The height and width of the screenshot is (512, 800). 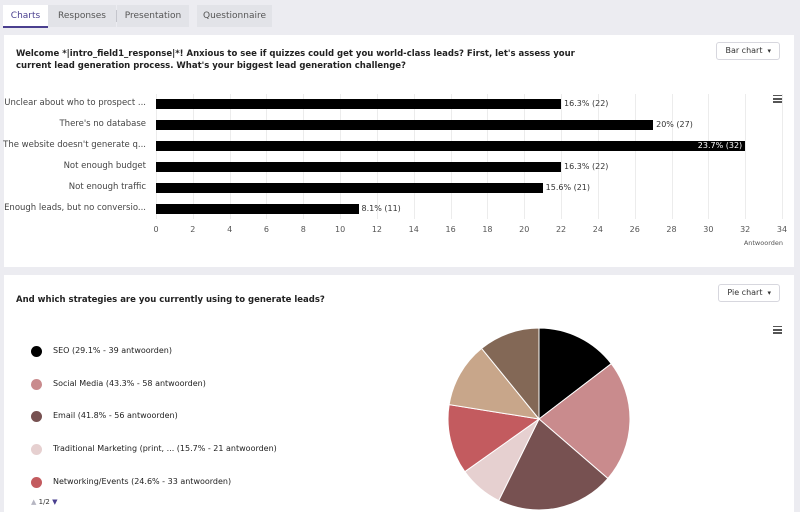 What do you see at coordinates (193, 229) in the screenshot?
I see `x-tick-label: 2` at bounding box center [193, 229].